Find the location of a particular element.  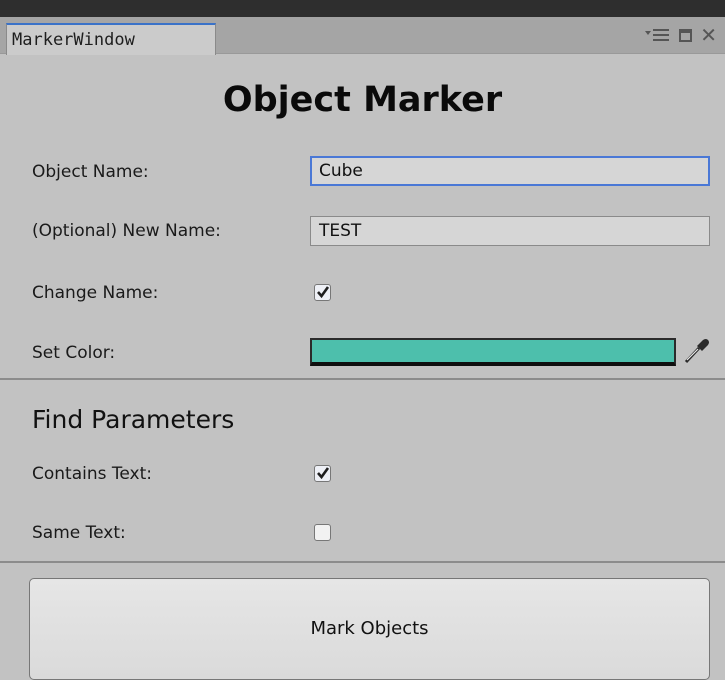

window-controls: ✕ is located at coordinates (681, 35).